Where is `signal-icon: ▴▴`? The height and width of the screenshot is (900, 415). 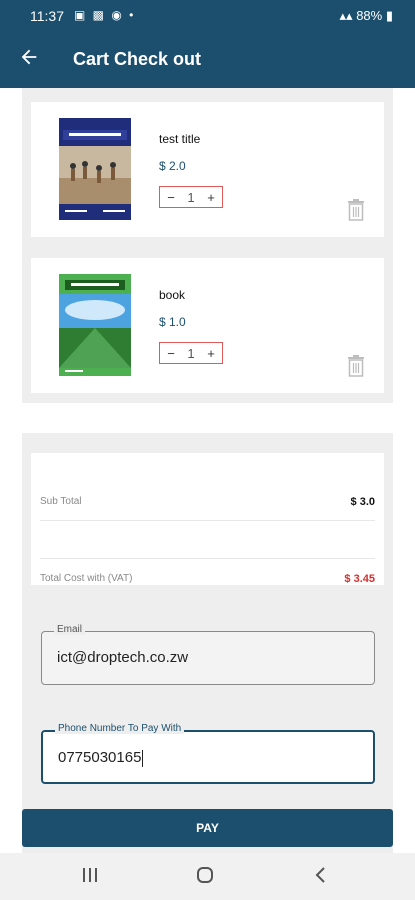
signal-icon: ▴▴ is located at coordinates (346, 15).